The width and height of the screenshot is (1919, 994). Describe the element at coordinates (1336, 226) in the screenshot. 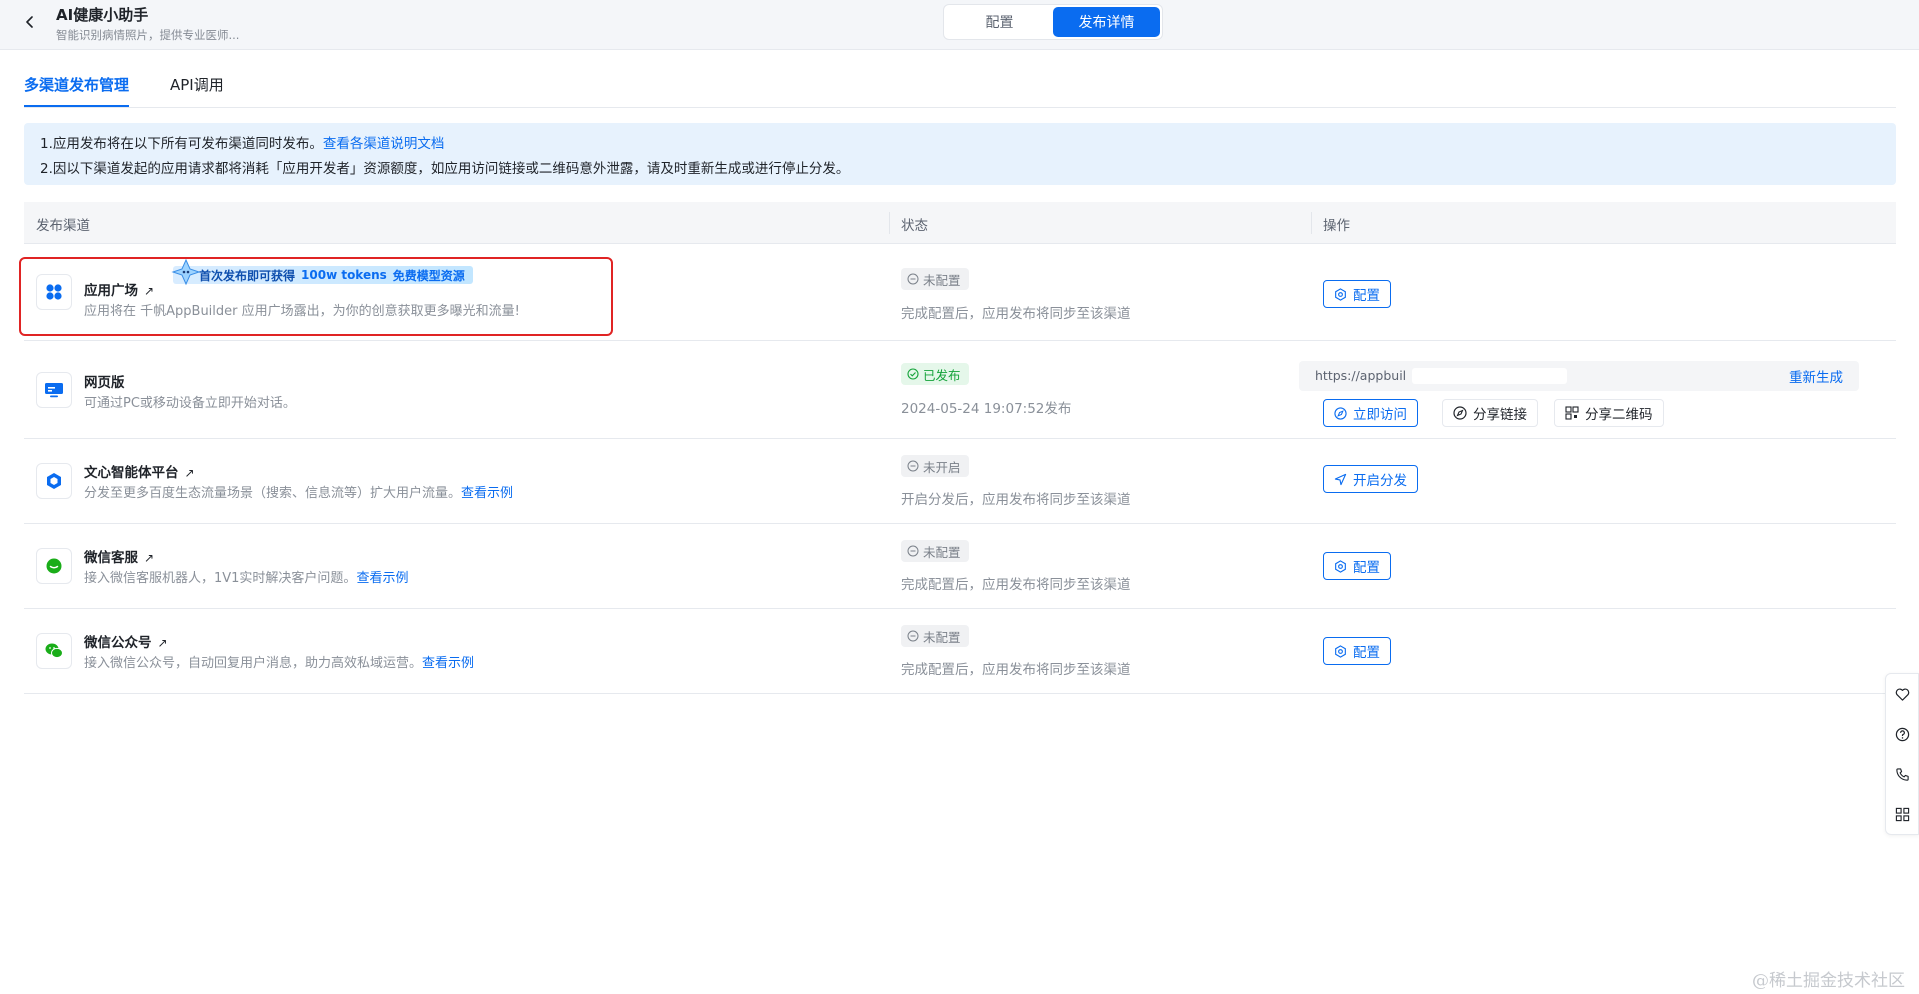

I see `column-actions: 操作` at that location.